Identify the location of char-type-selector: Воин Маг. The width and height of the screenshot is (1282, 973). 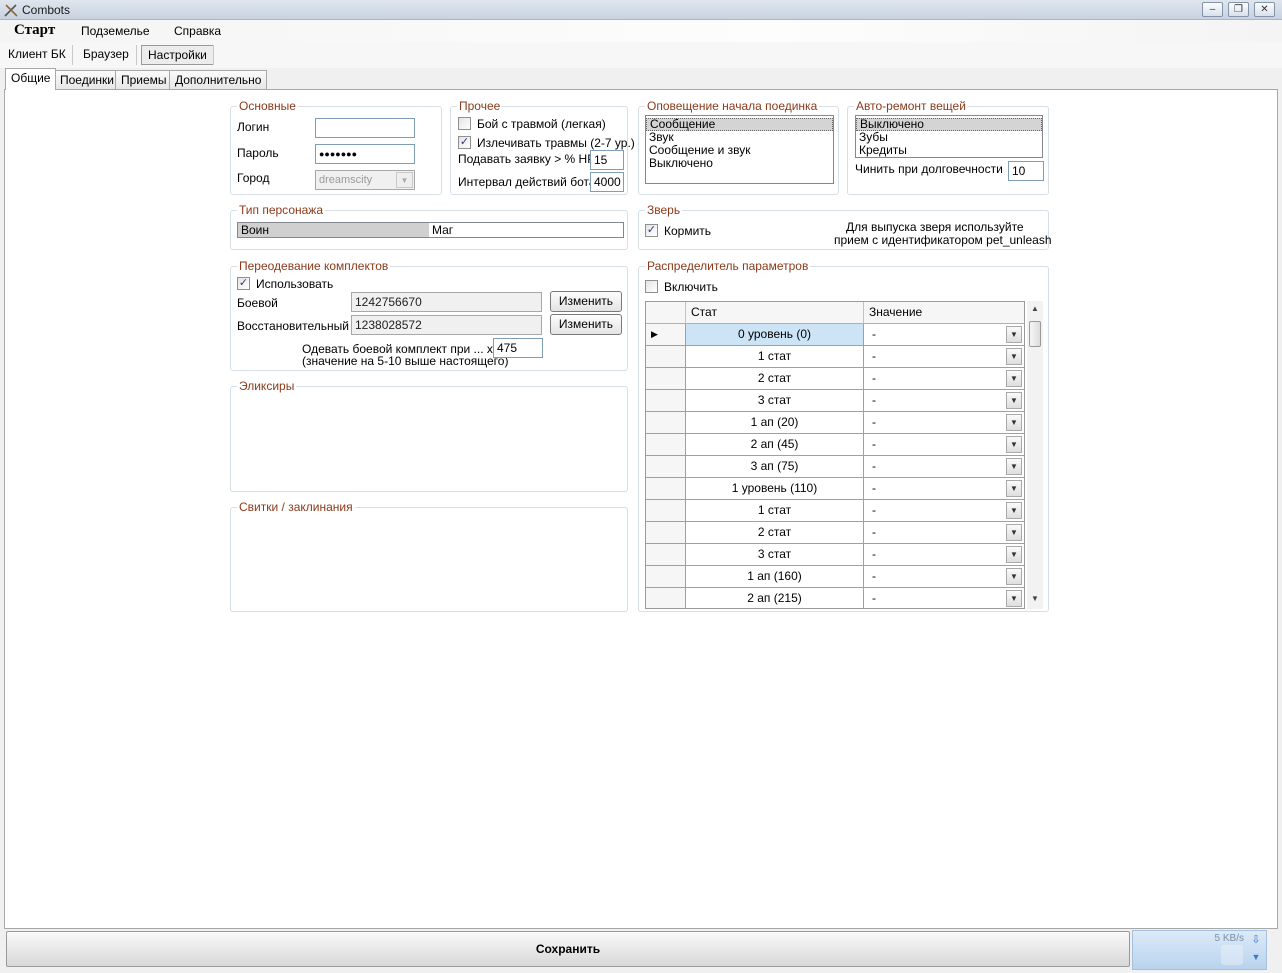
(430, 230).